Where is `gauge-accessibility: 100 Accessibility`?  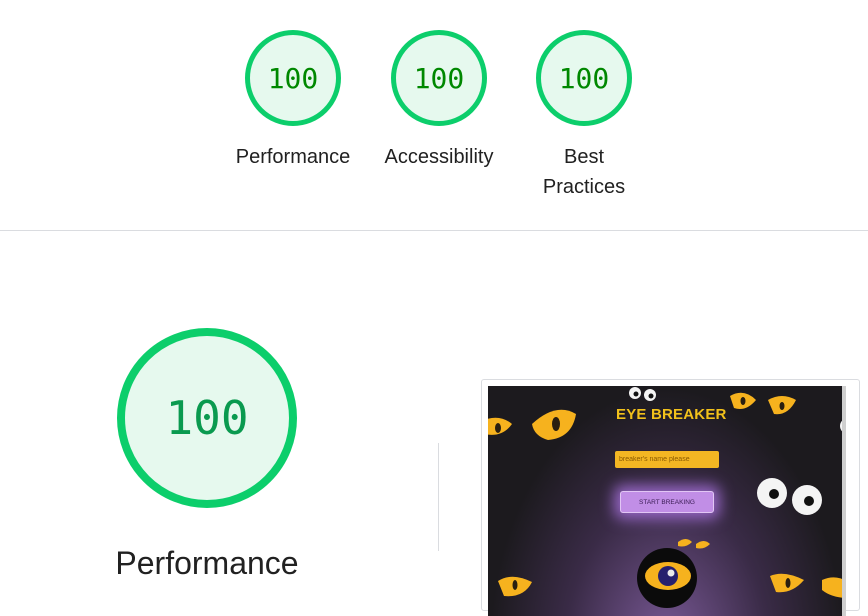 gauge-accessibility: 100 Accessibility is located at coordinates (439, 101).